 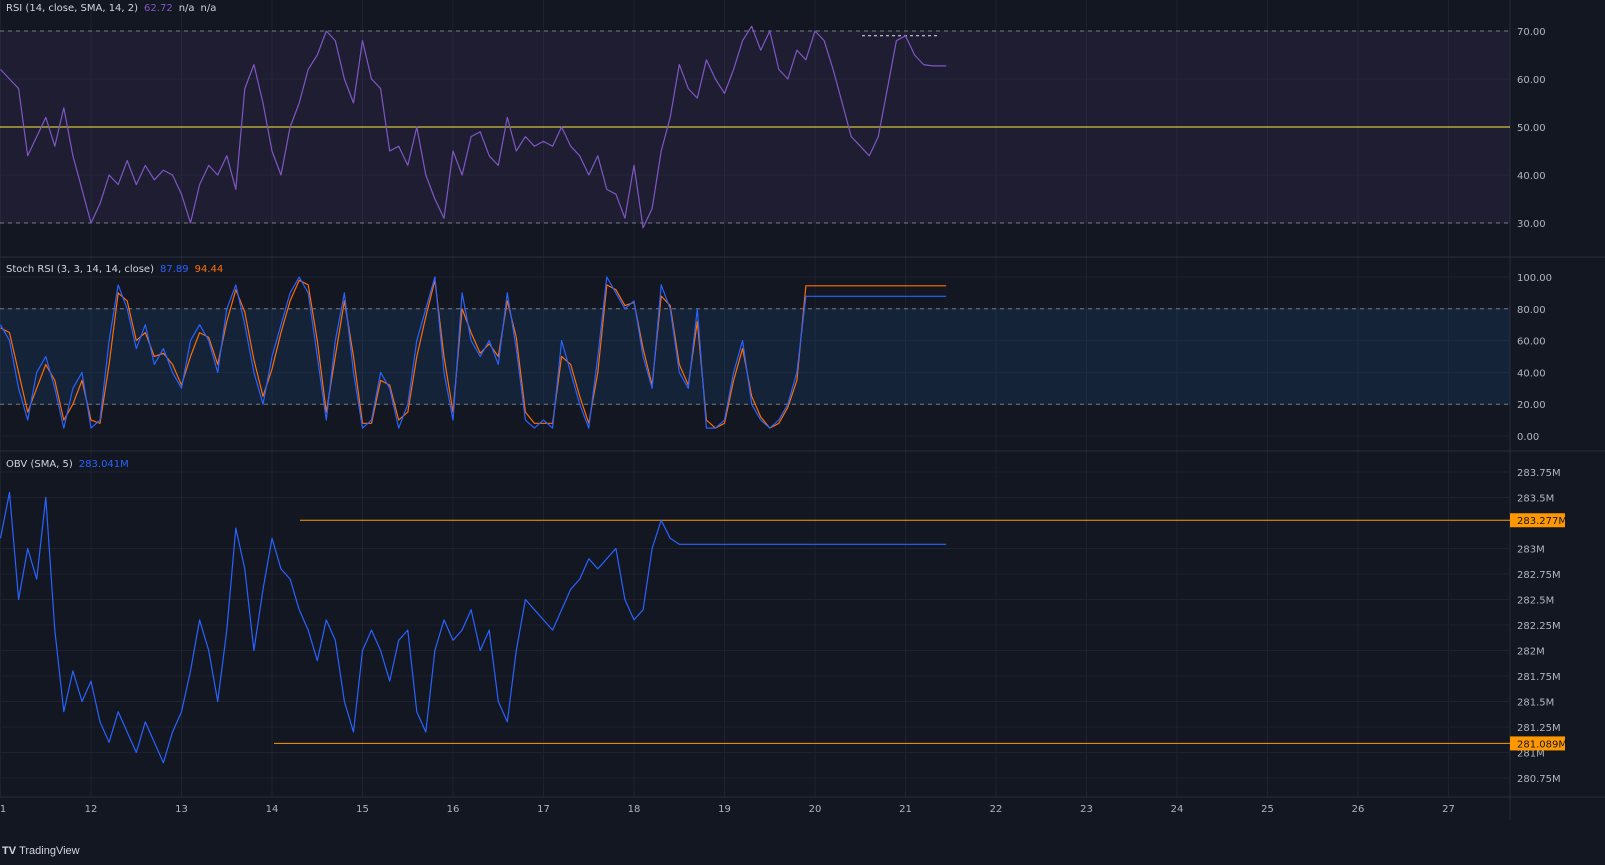 I want to click on x-axis-tick-label: 16, so click(x=453, y=809).